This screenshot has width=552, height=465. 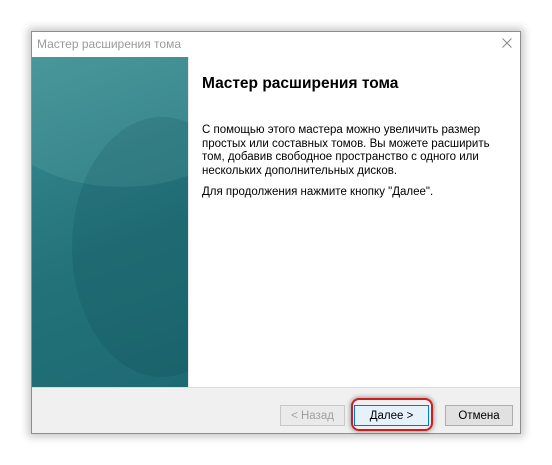 What do you see at coordinates (479, 415) in the screenshot?
I see `cancel-button: Отмена` at bounding box center [479, 415].